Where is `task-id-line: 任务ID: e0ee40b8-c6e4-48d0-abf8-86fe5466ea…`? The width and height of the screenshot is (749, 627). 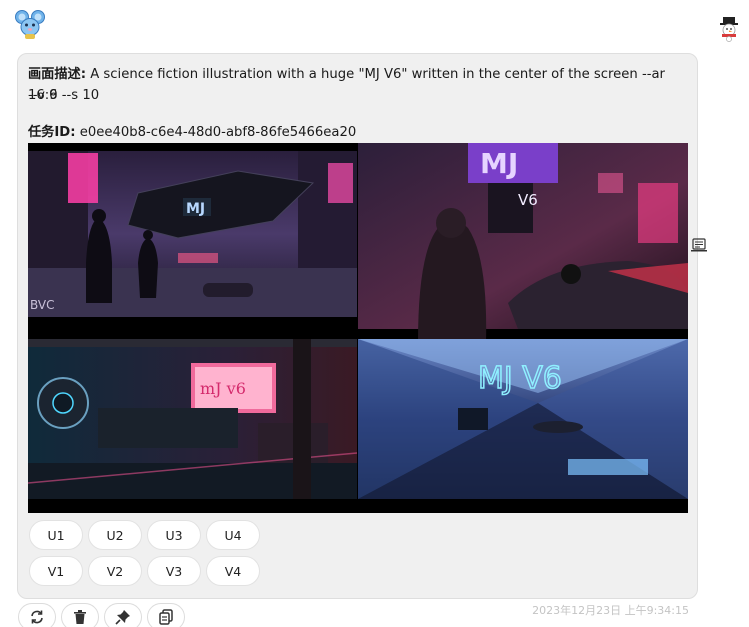 task-id-line: 任务ID: e0ee40b8-c6e4-48d0-abf8-86fe5466ea… is located at coordinates (348, 132).